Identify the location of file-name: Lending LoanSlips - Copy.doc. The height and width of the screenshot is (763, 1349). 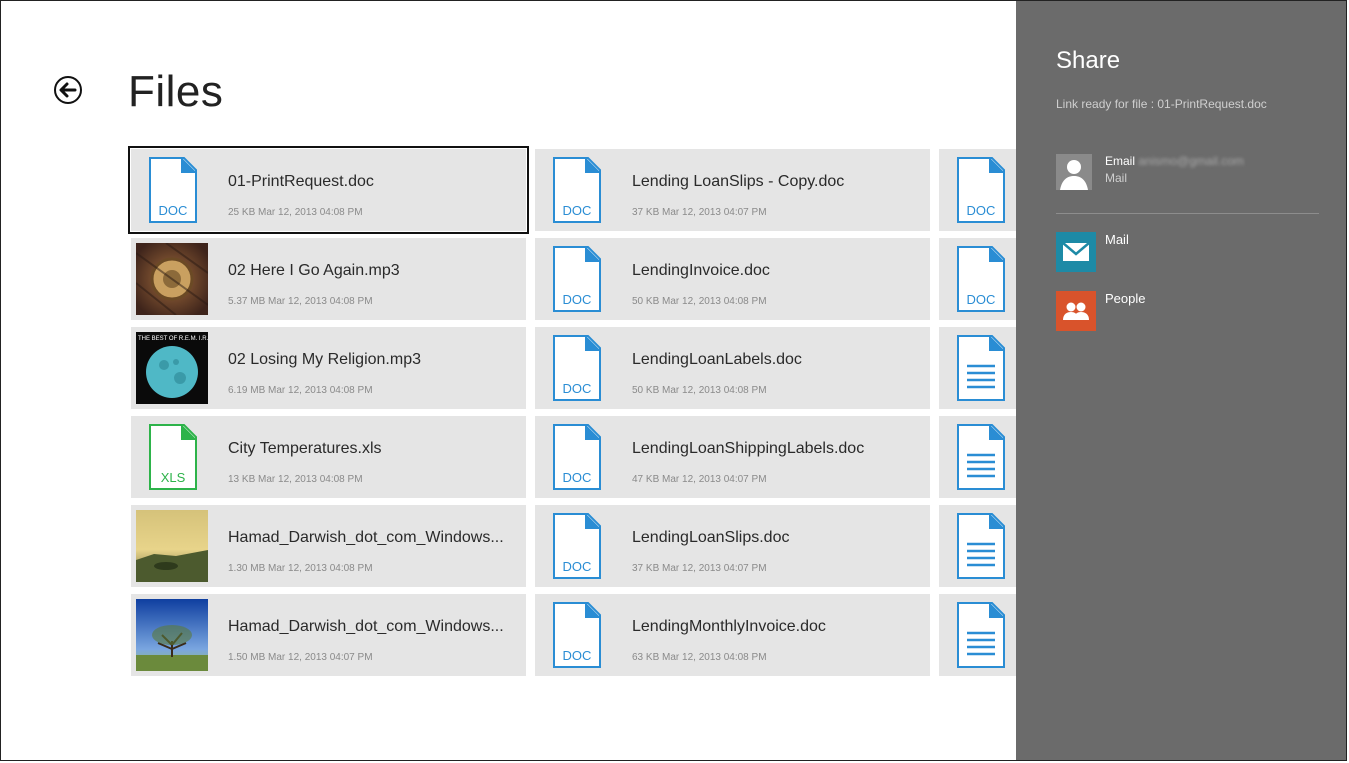
(738, 181).